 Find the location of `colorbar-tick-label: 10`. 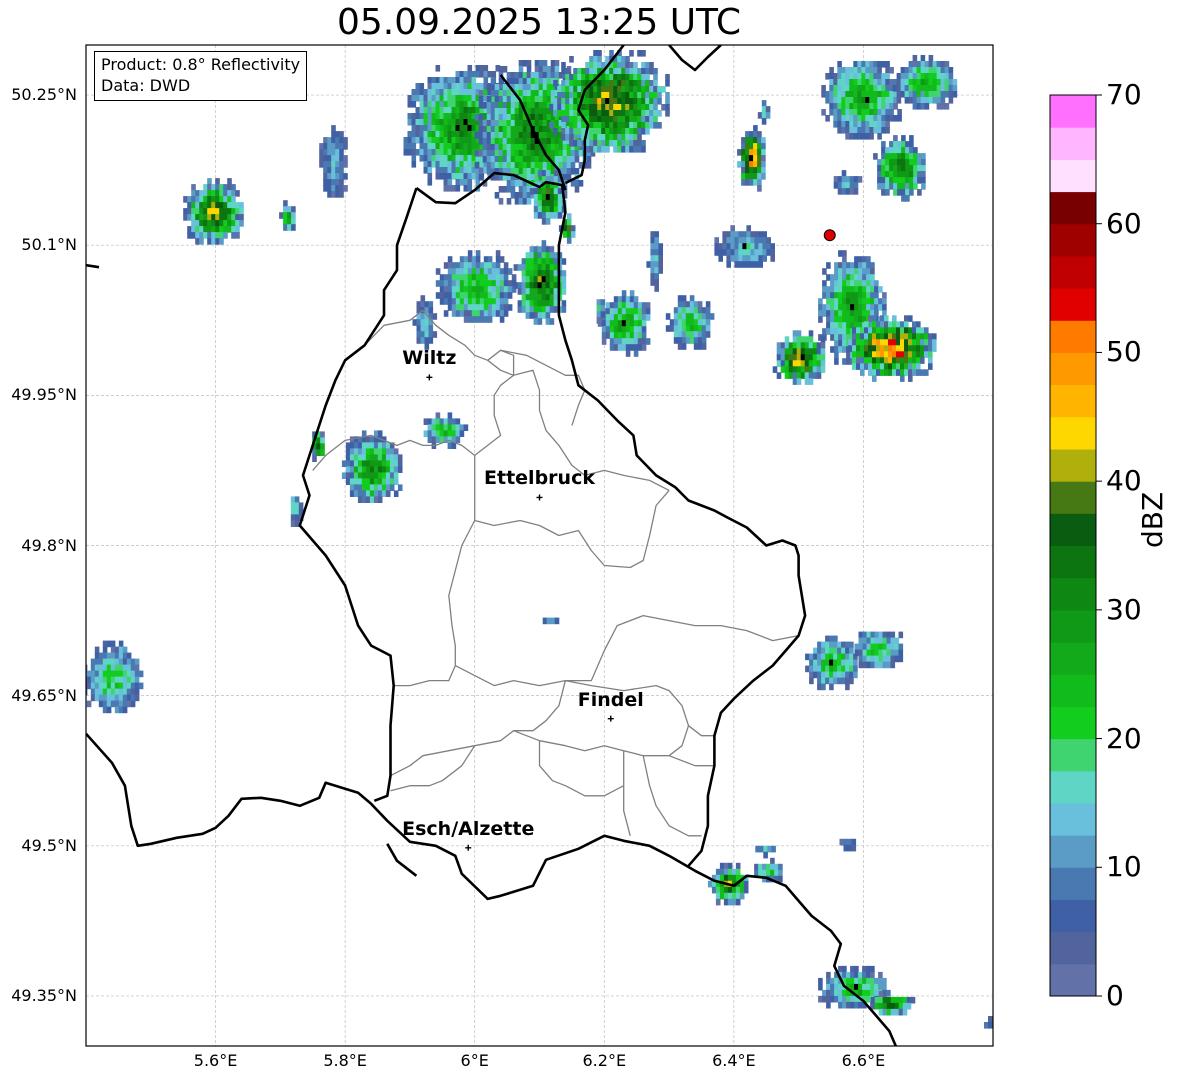

colorbar-tick-label: 10 is located at coordinates (1124, 867).